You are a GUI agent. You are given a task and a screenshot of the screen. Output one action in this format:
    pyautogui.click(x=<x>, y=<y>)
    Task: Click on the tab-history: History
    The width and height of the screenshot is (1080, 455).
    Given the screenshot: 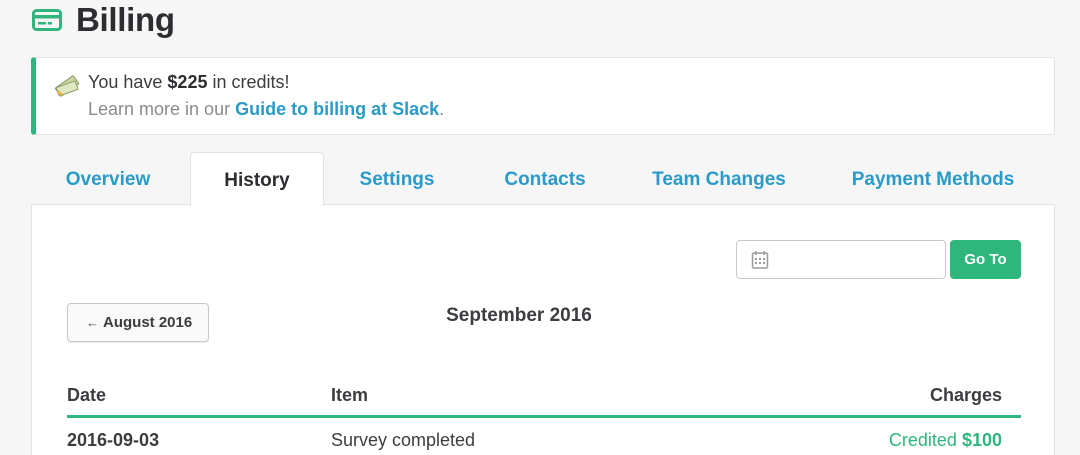 What is the action you would take?
    pyautogui.click(x=257, y=179)
    